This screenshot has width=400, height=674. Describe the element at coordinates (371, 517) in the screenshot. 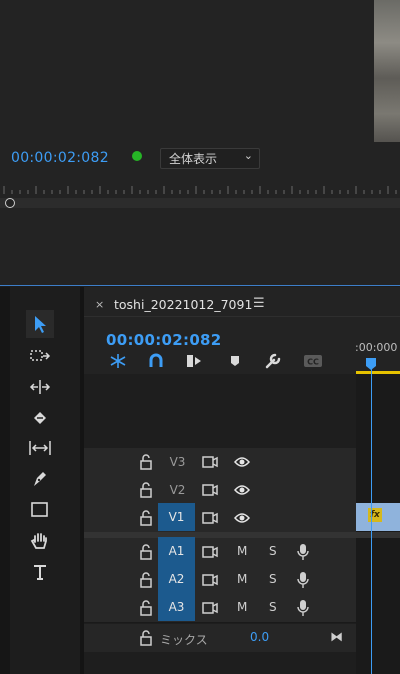

I see `playhead-line` at that location.